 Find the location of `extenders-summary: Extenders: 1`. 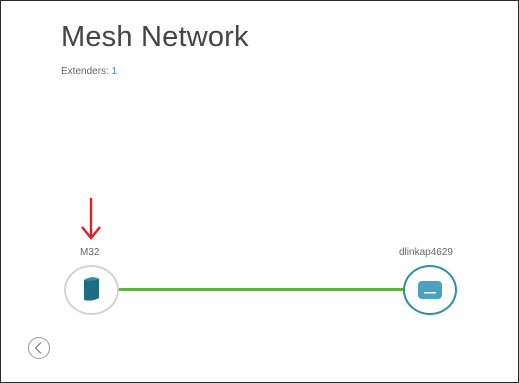

extenders-summary: Extenders: 1 is located at coordinates (89, 71).